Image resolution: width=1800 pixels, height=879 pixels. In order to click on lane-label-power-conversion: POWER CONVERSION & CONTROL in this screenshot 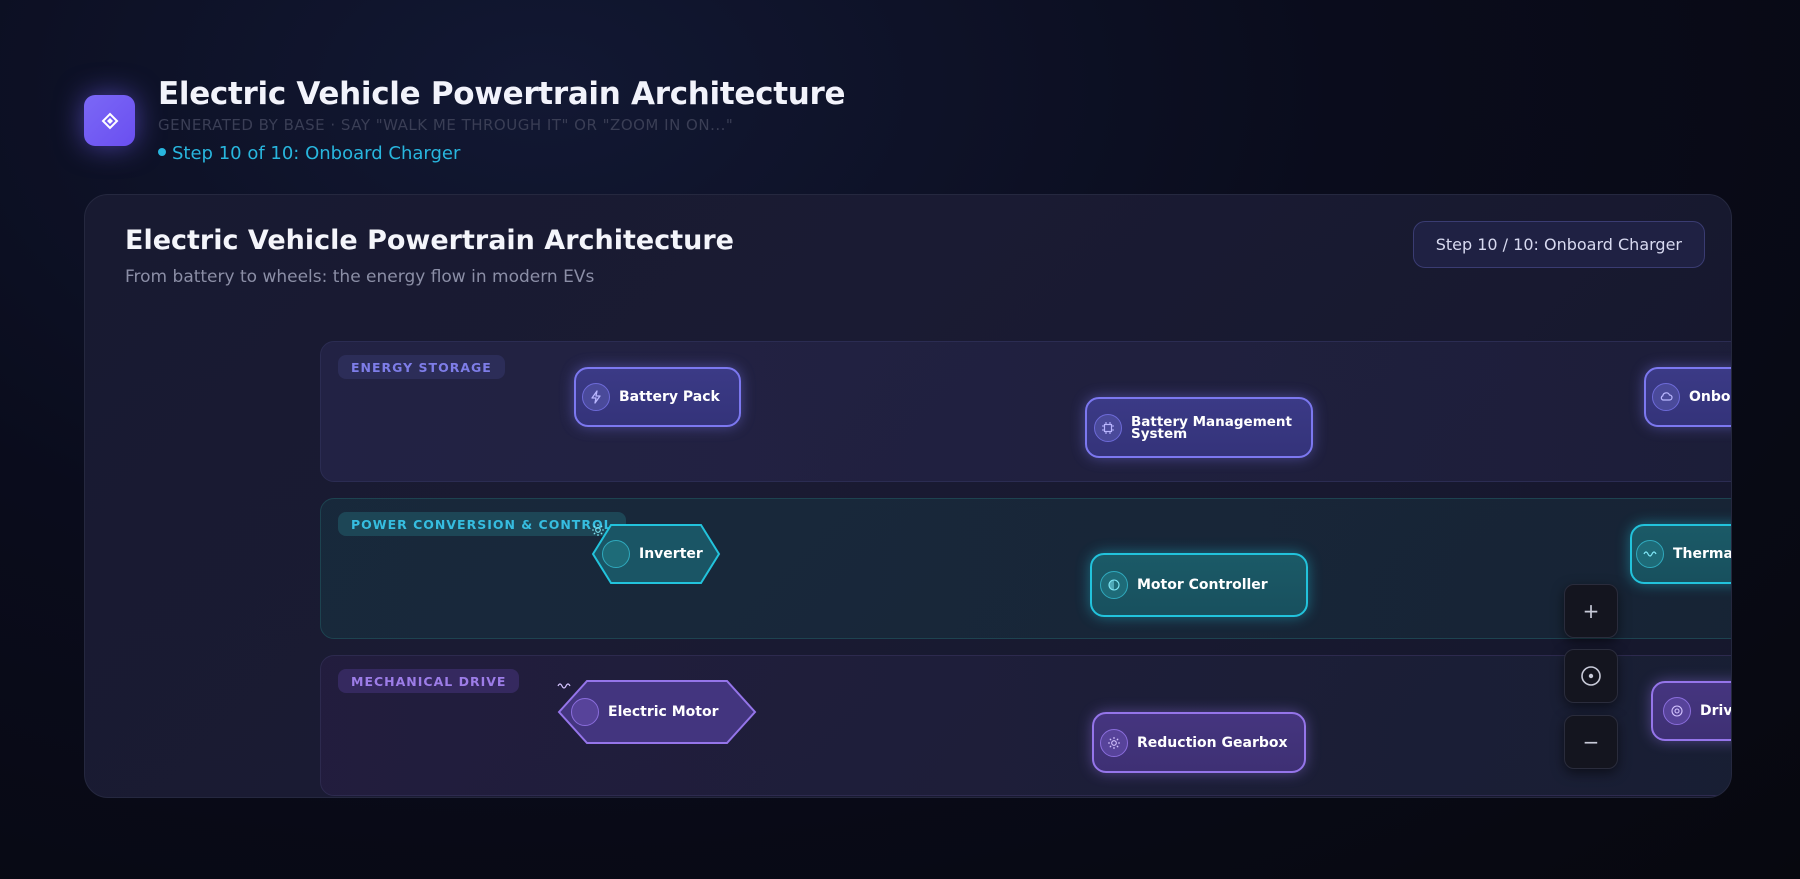, I will do `click(482, 524)`.